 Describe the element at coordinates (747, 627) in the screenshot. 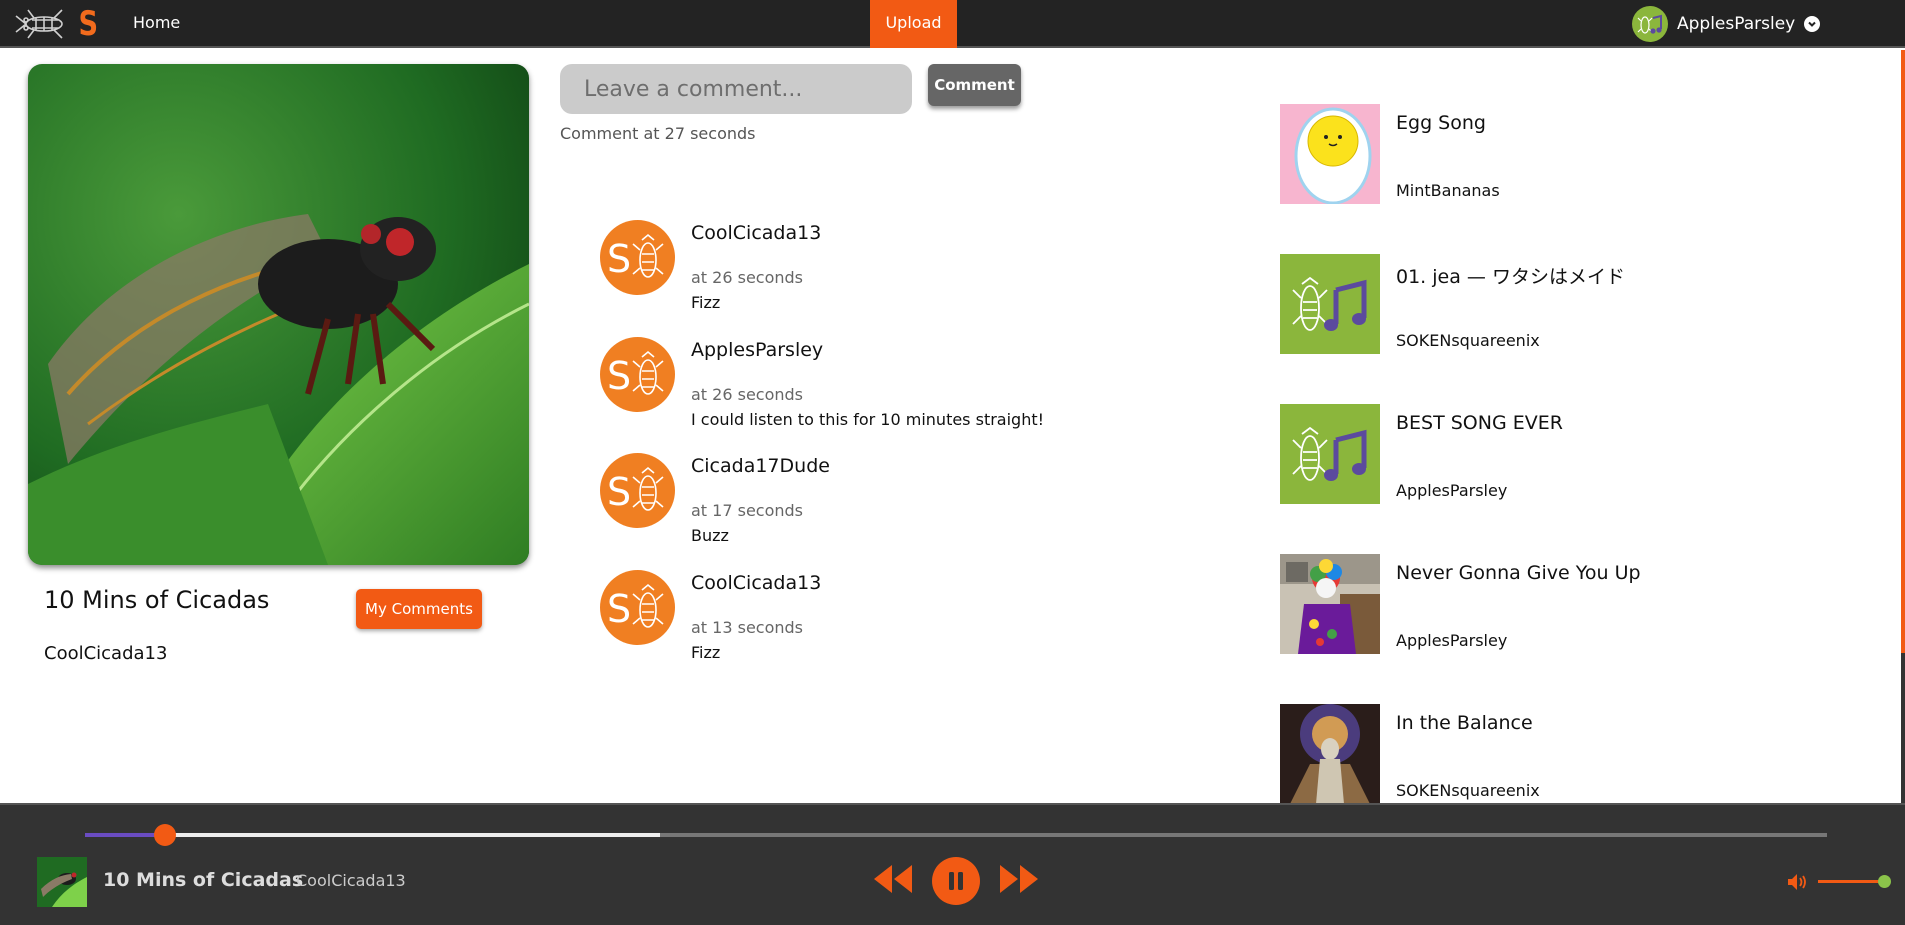

I see `comment-time: at 13 seconds` at that location.